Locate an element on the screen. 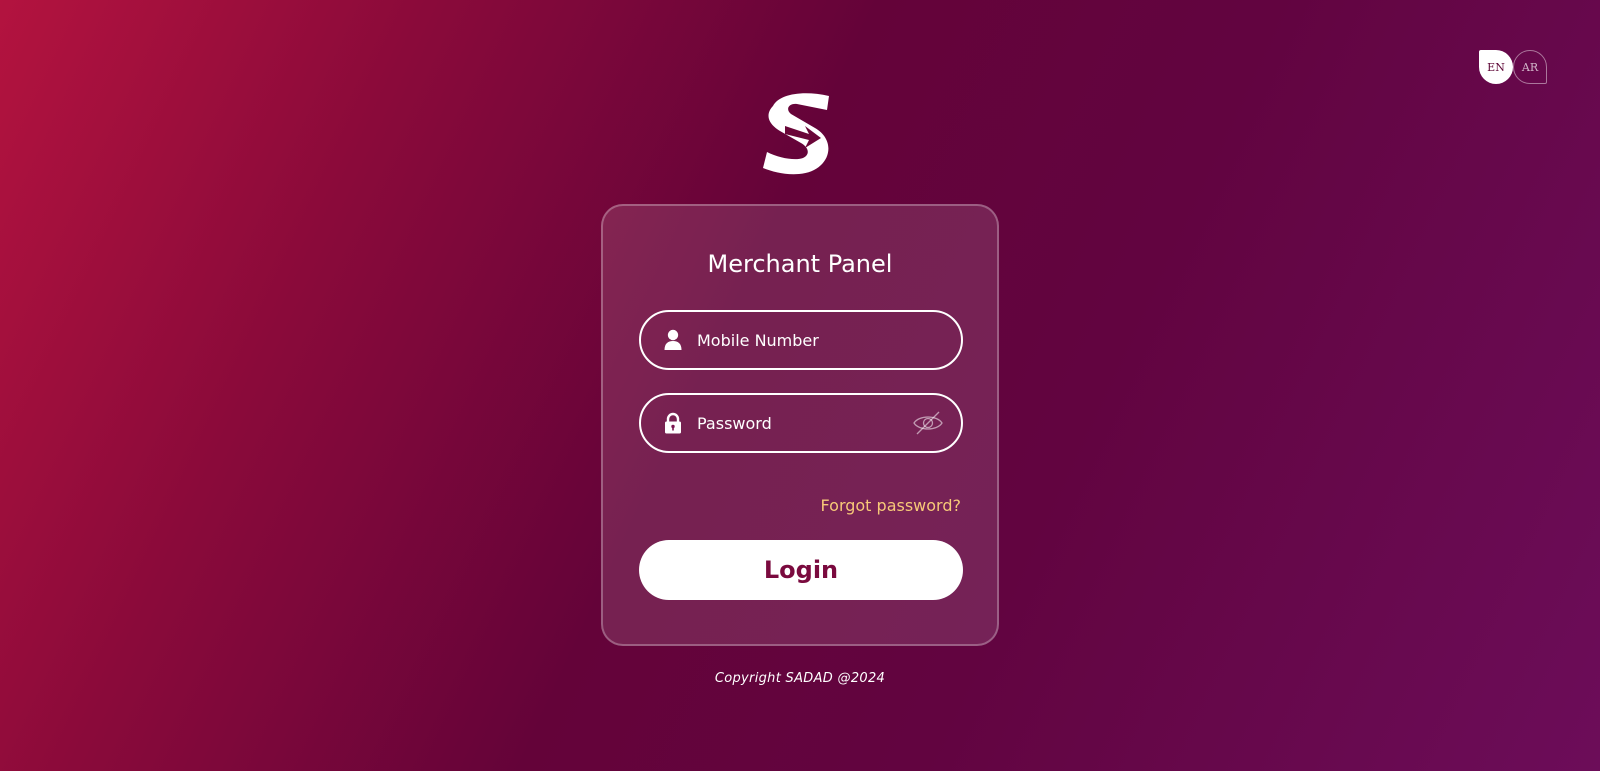 This screenshot has width=1600, height=771. sadad-s-logo-icon is located at coordinates (796, 134).